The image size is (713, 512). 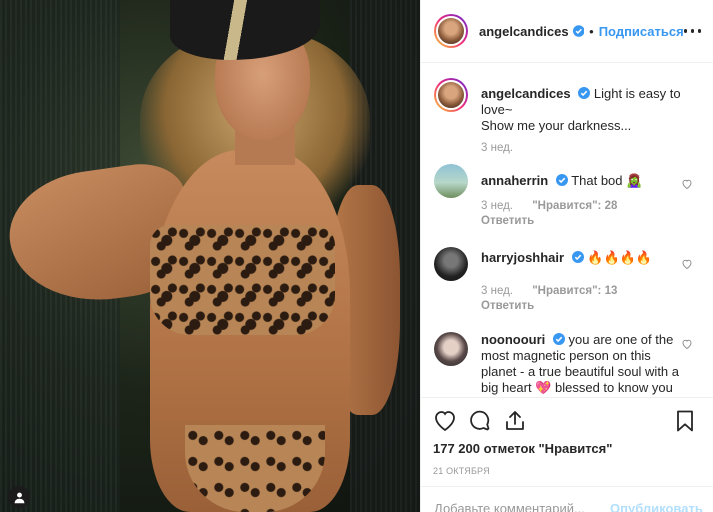 What do you see at coordinates (515, 421) in the screenshot?
I see `share-icon` at bounding box center [515, 421].